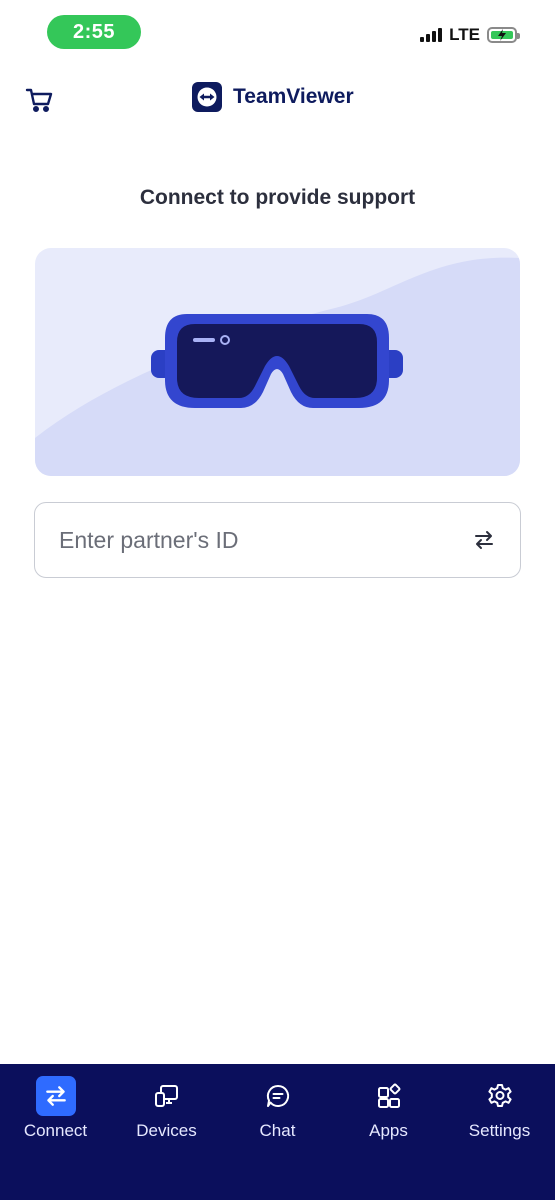 This screenshot has width=555, height=1200. I want to click on brand: TeamViewer, so click(273, 97).